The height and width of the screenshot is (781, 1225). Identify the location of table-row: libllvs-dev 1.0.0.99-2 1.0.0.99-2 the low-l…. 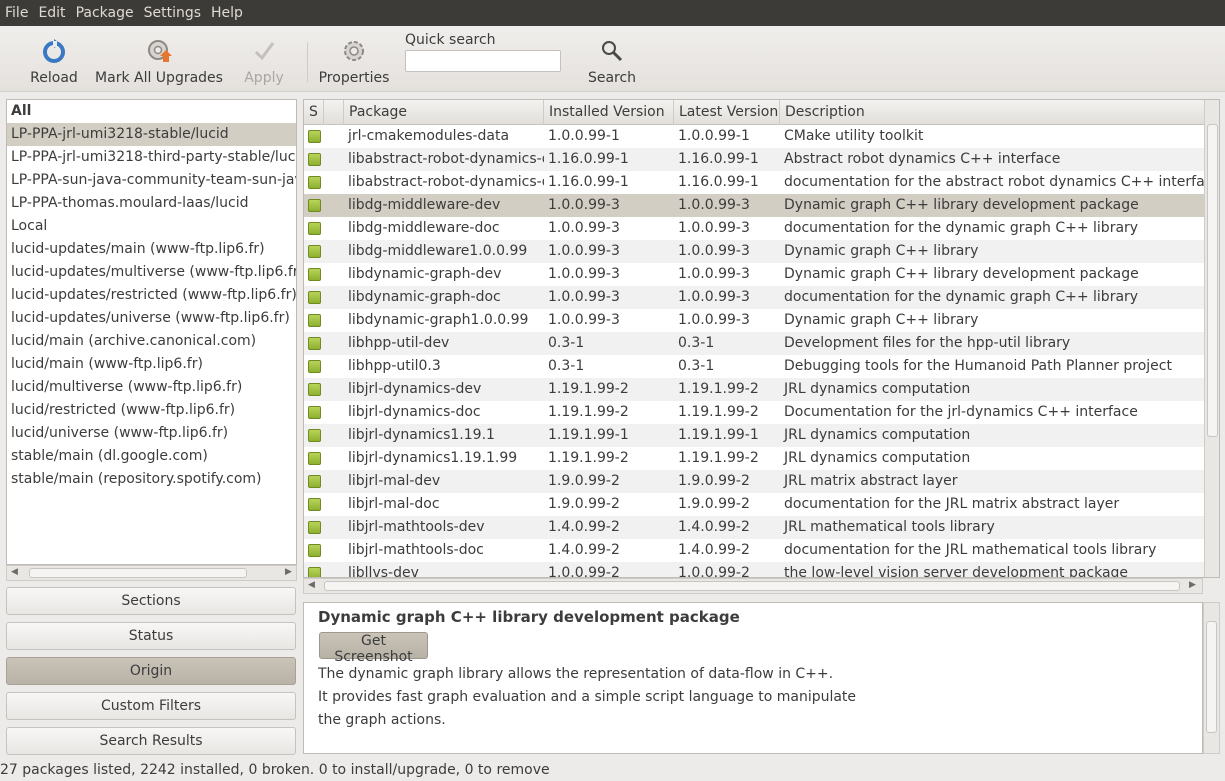
(754, 569).